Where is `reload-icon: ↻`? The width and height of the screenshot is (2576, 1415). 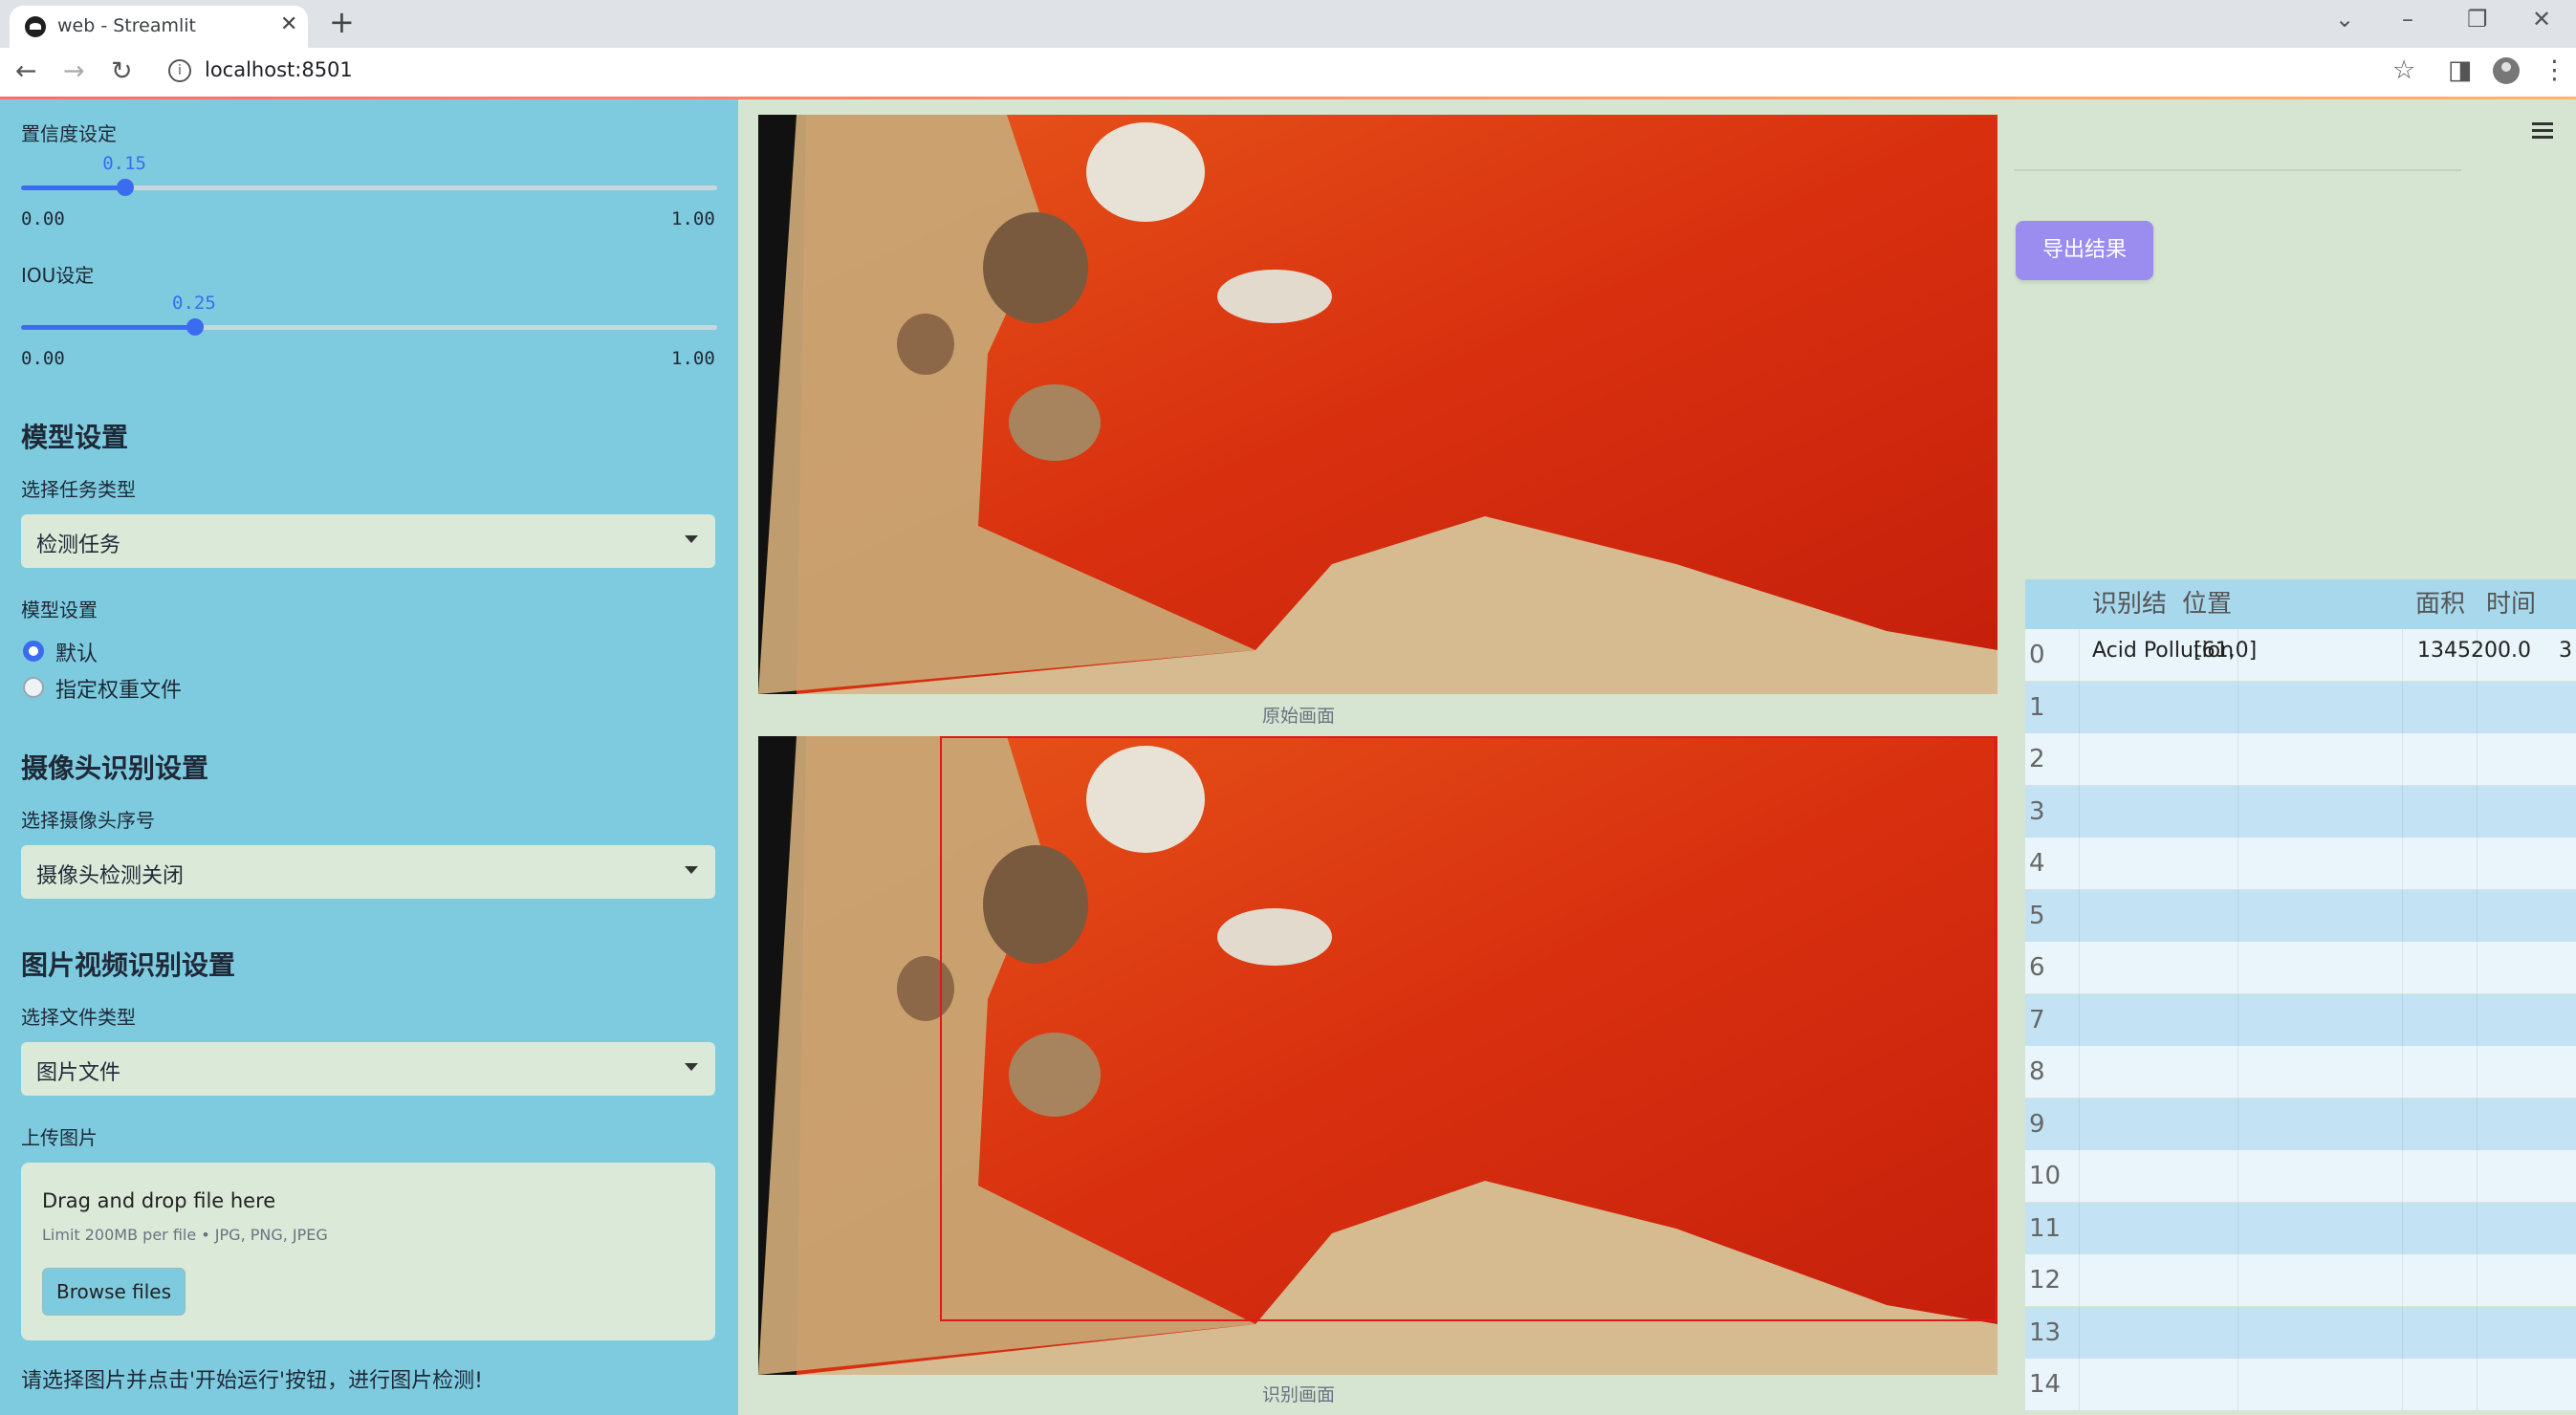 reload-icon: ↻ is located at coordinates (122, 71).